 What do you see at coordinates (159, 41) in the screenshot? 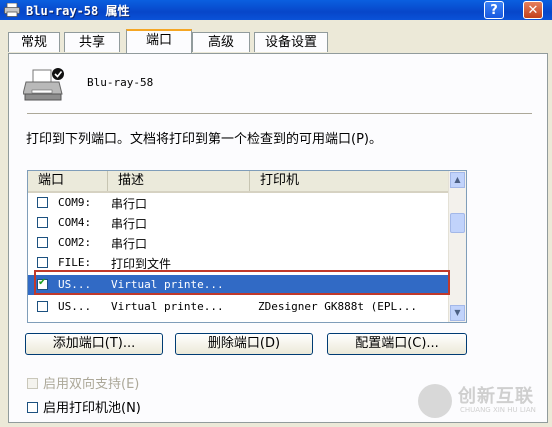
I see `tab-ports: 端口` at bounding box center [159, 41].